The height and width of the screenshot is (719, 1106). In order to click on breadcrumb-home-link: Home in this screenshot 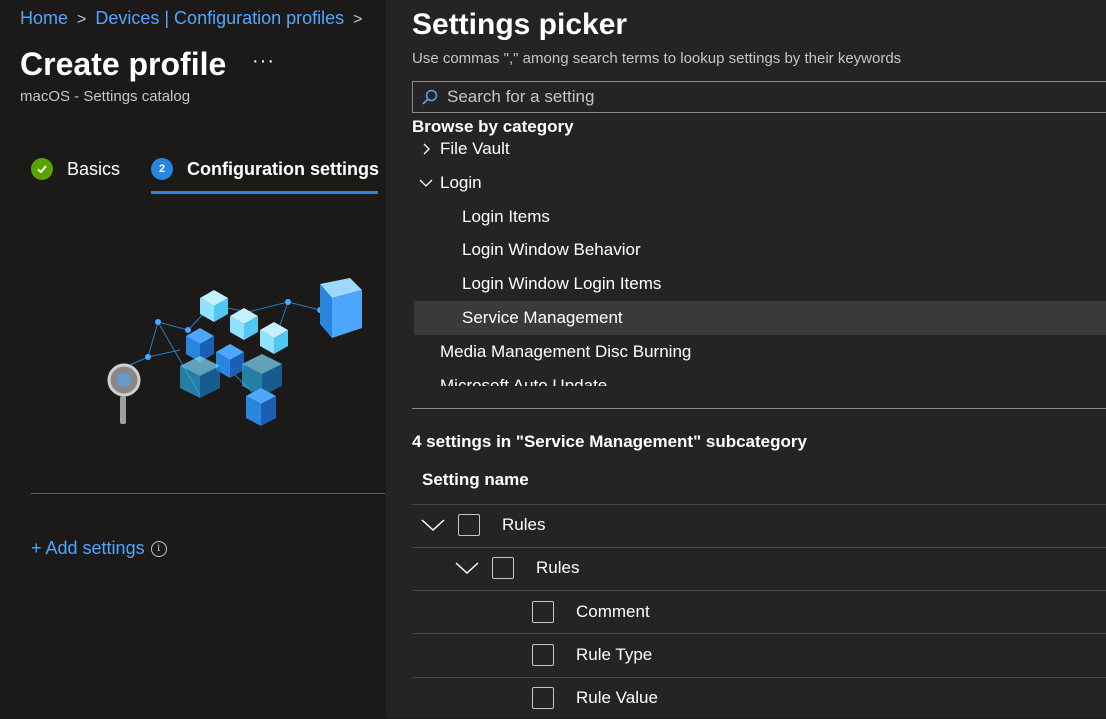, I will do `click(44, 18)`.